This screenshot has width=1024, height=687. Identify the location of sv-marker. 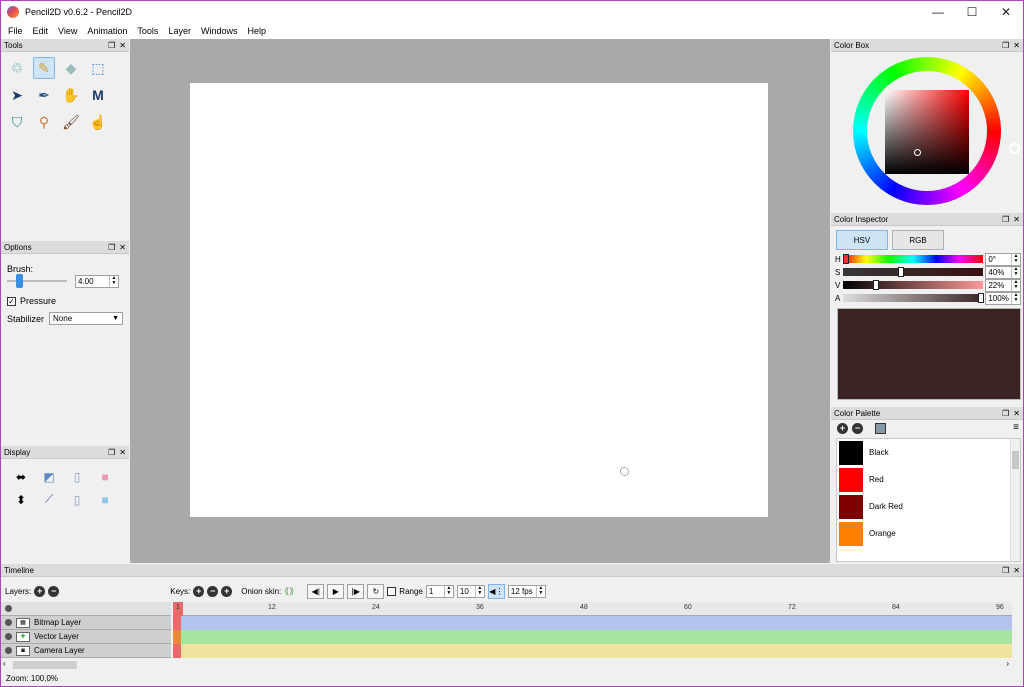
(917, 152).